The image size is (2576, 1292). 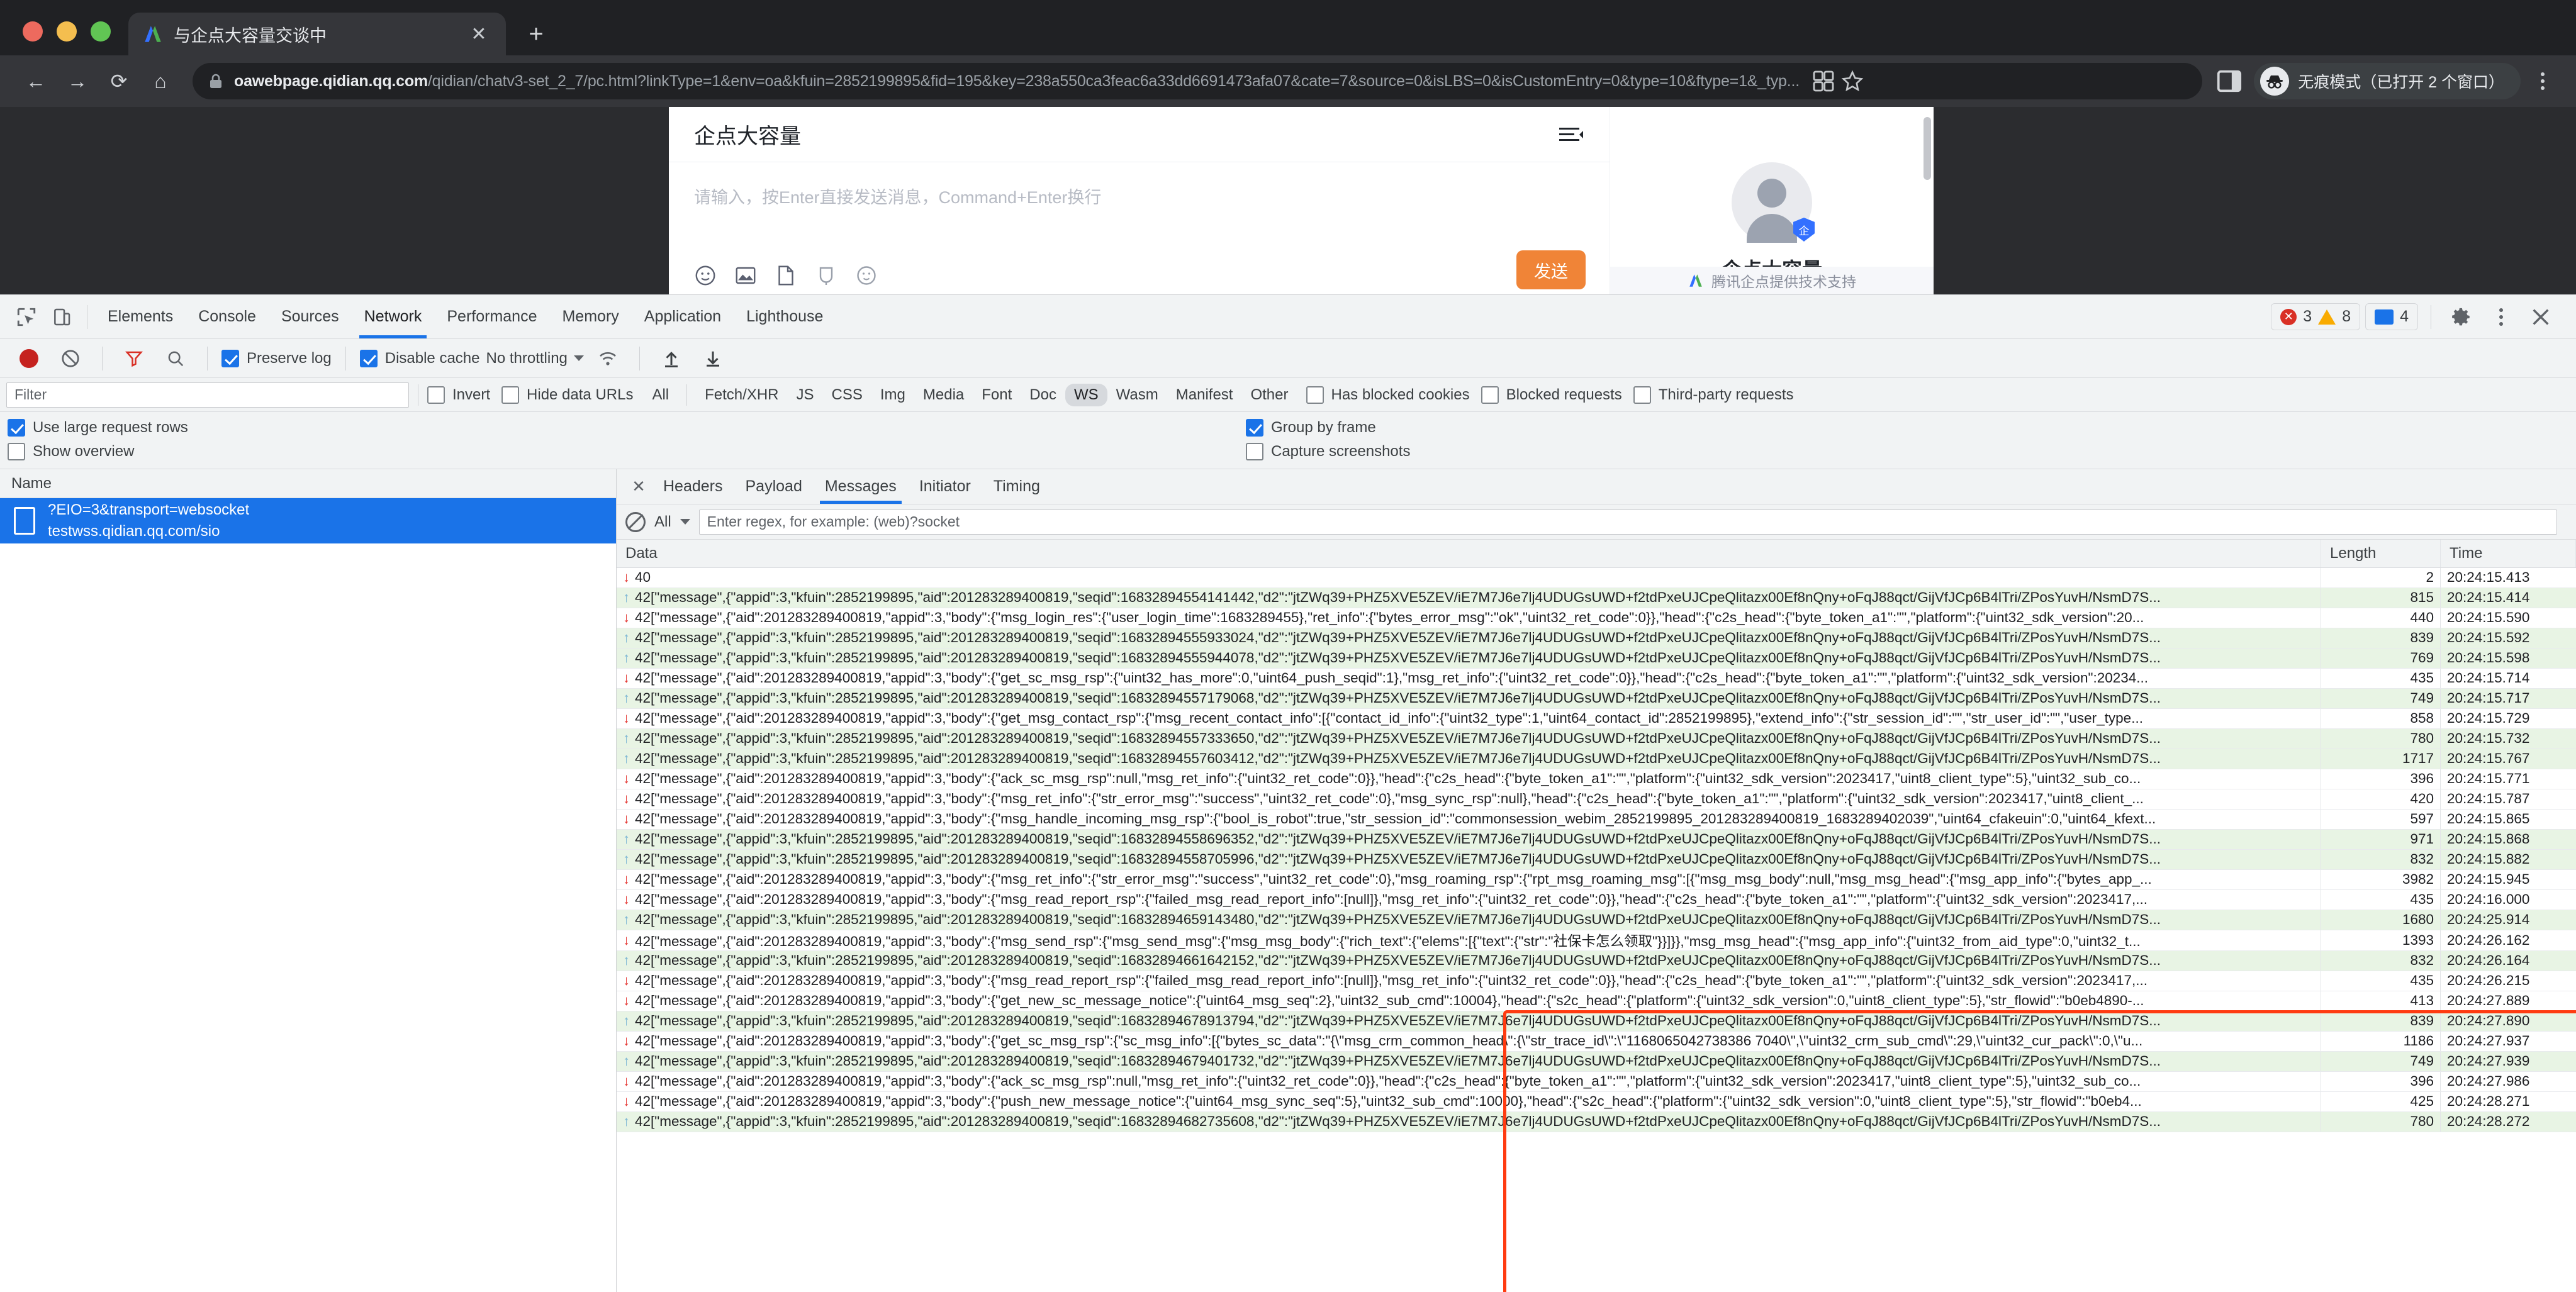 What do you see at coordinates (635, 521) in the screenshot?
I see `clear-messages-icon` at bounding box center [635, 521].